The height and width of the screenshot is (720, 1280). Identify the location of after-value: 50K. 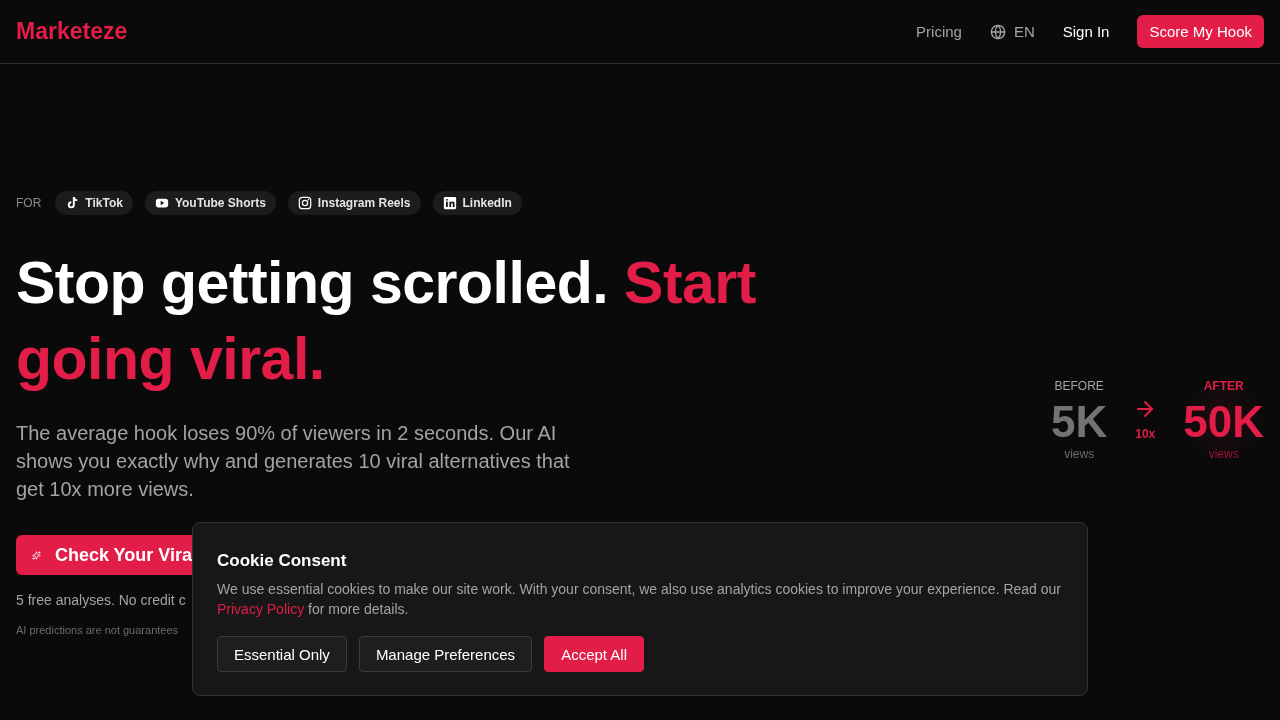
(1223, 421).